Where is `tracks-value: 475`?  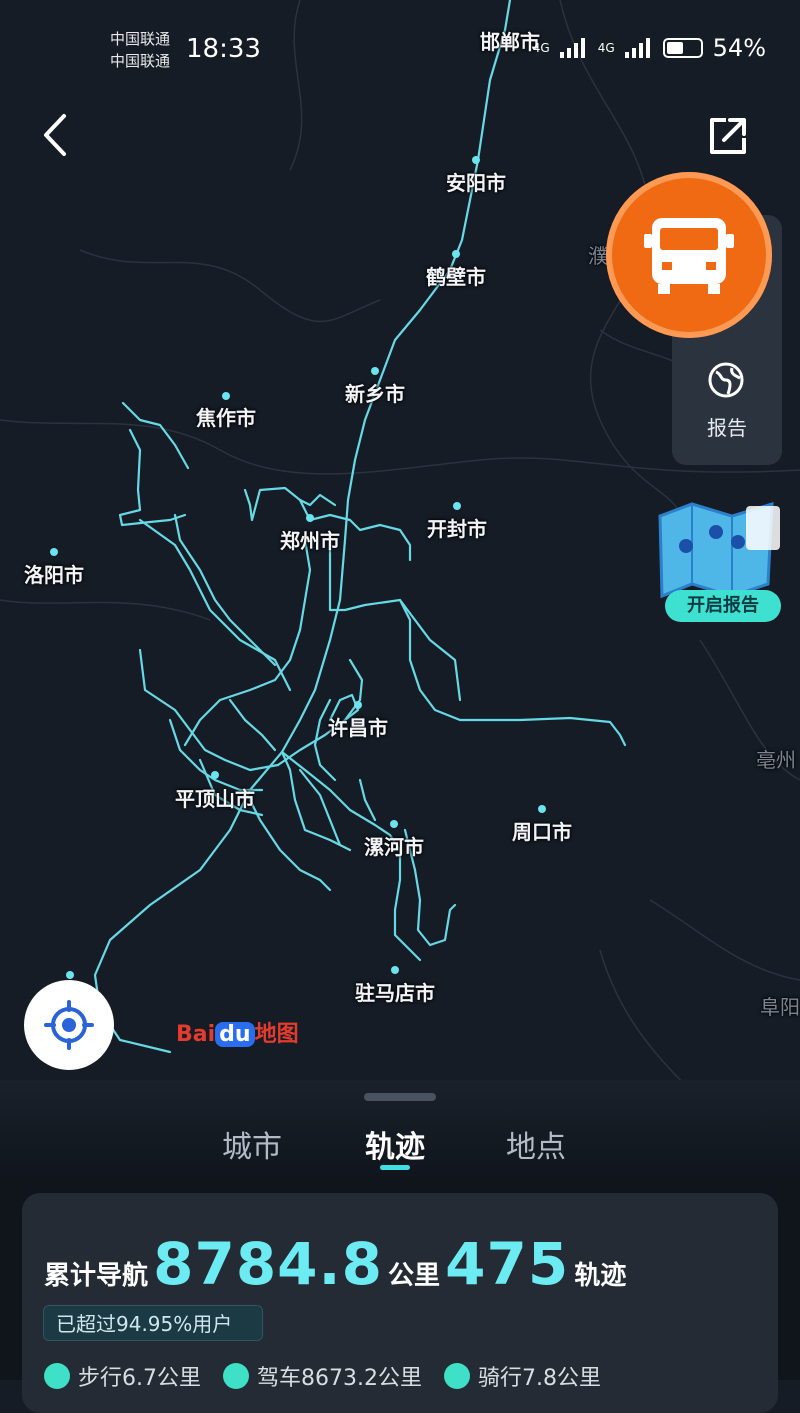 tracks-value: 475 is located at coordinates (507, 1264).